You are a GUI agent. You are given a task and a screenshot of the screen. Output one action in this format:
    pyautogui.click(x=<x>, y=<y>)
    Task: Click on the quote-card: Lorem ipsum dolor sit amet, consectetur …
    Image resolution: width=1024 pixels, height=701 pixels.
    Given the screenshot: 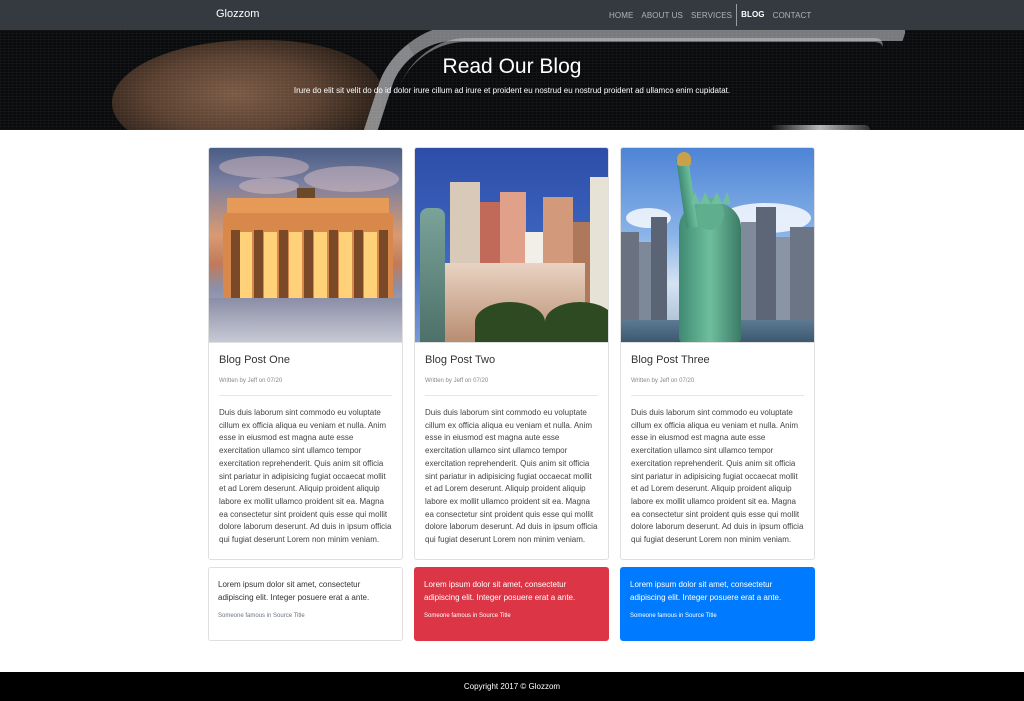 What is the action you would take?
    pyautogui.click(x=305, y=603)
    